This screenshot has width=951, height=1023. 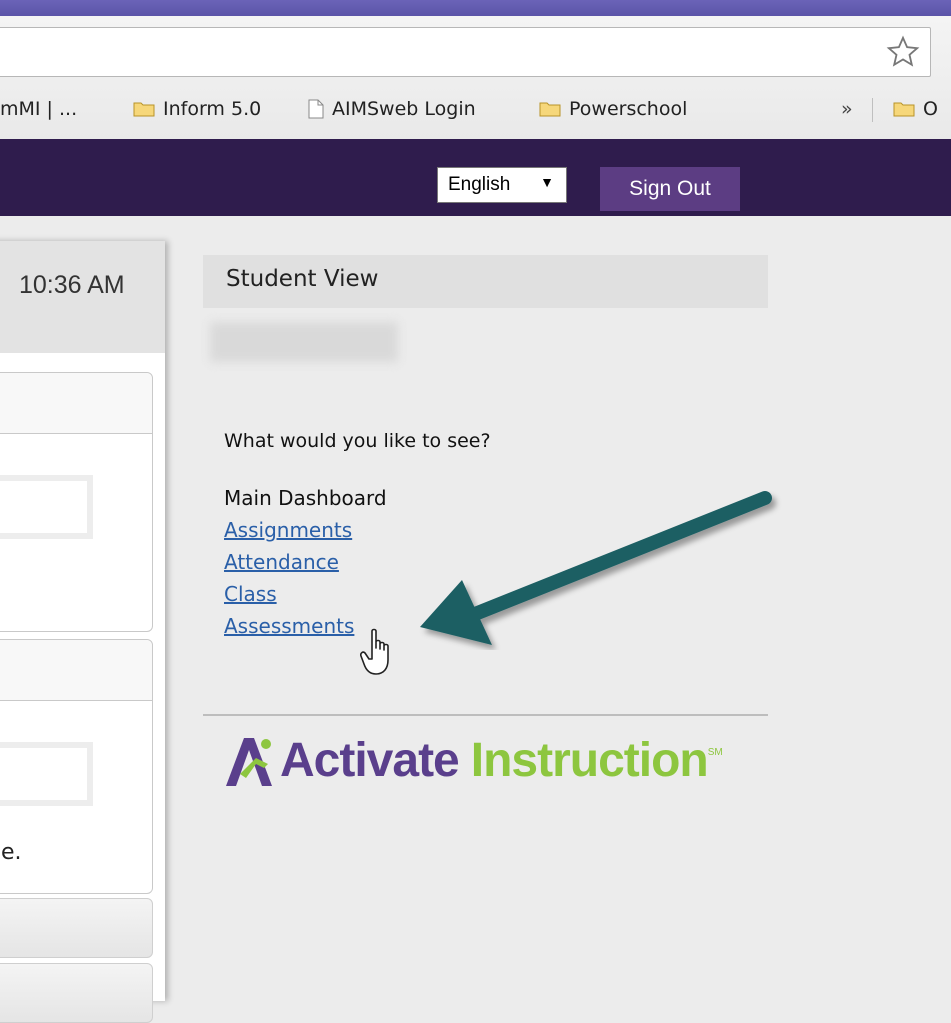 What do you see at coordinates (370, 760) in the screenshot?
I see `logo-word-activate: Activate` at bounding box center [370, 760].